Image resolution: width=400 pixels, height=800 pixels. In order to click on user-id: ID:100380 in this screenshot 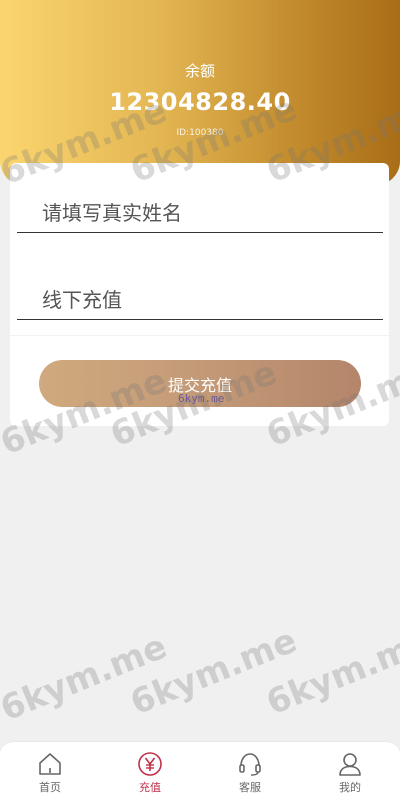, I will do `click(200, 133)`.